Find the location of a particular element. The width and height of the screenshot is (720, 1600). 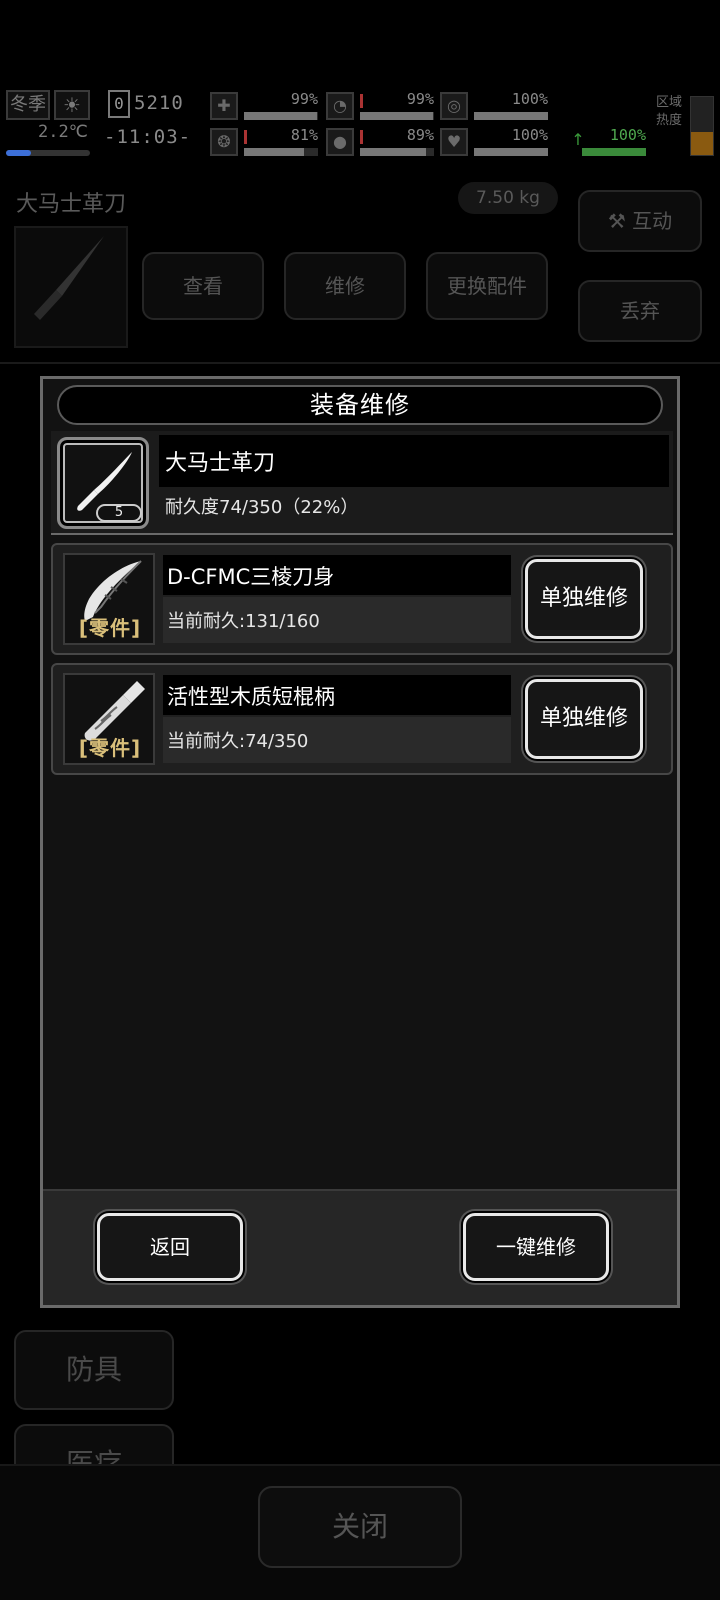

item-weight: 7.50 kg is located at coordinates (508, 198).